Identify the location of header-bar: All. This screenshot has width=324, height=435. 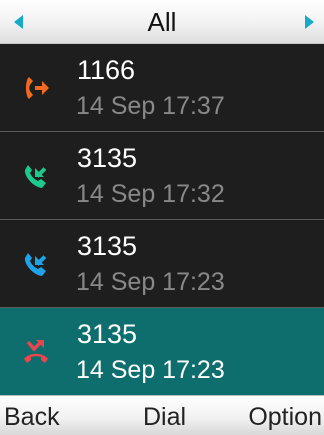
(162, 22).